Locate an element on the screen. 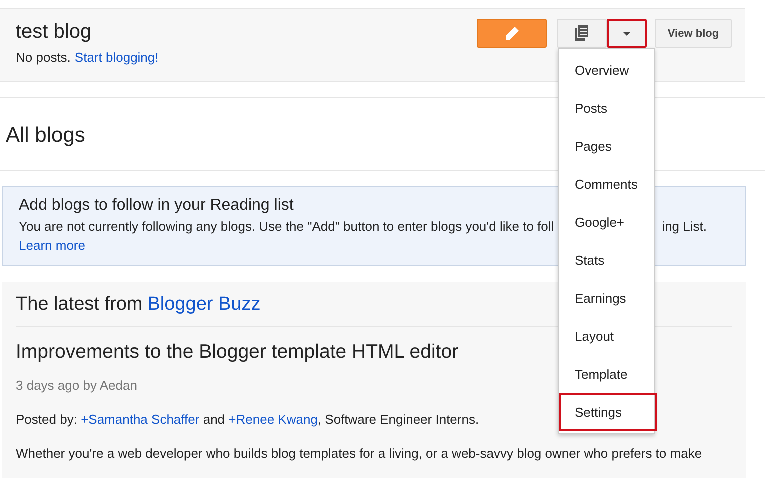  pencil-icon is located at coordinates (512, 34).